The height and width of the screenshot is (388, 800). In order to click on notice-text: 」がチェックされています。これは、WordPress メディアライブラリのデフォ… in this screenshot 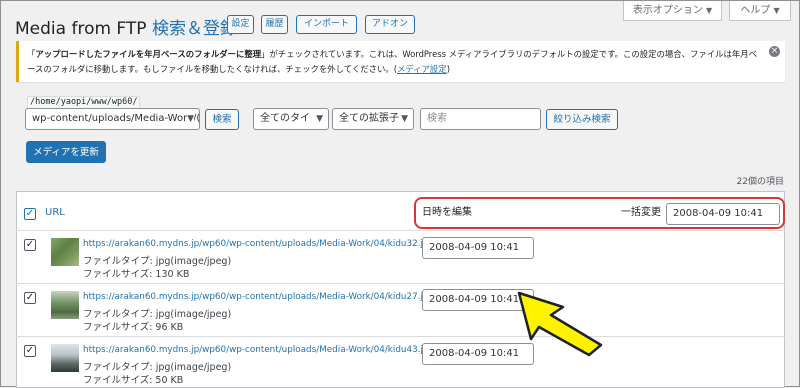, I will do `click(509, 54)`.